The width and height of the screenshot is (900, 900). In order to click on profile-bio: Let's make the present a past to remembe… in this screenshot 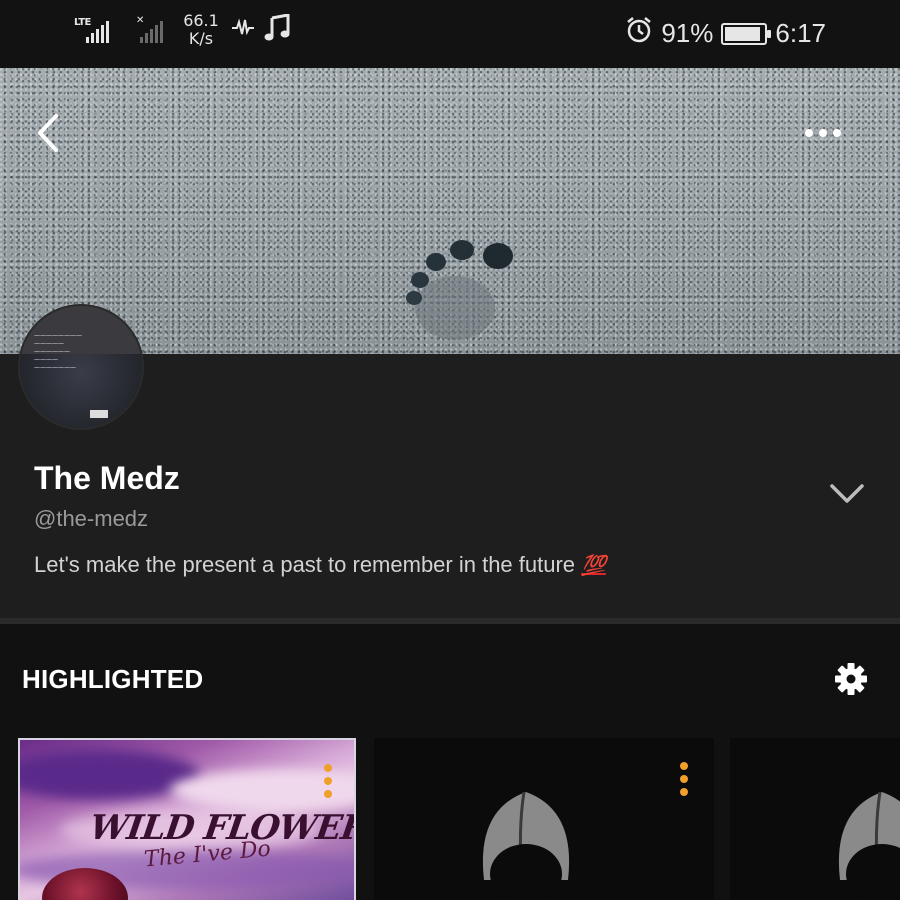, I will do `click(320, 565)`.